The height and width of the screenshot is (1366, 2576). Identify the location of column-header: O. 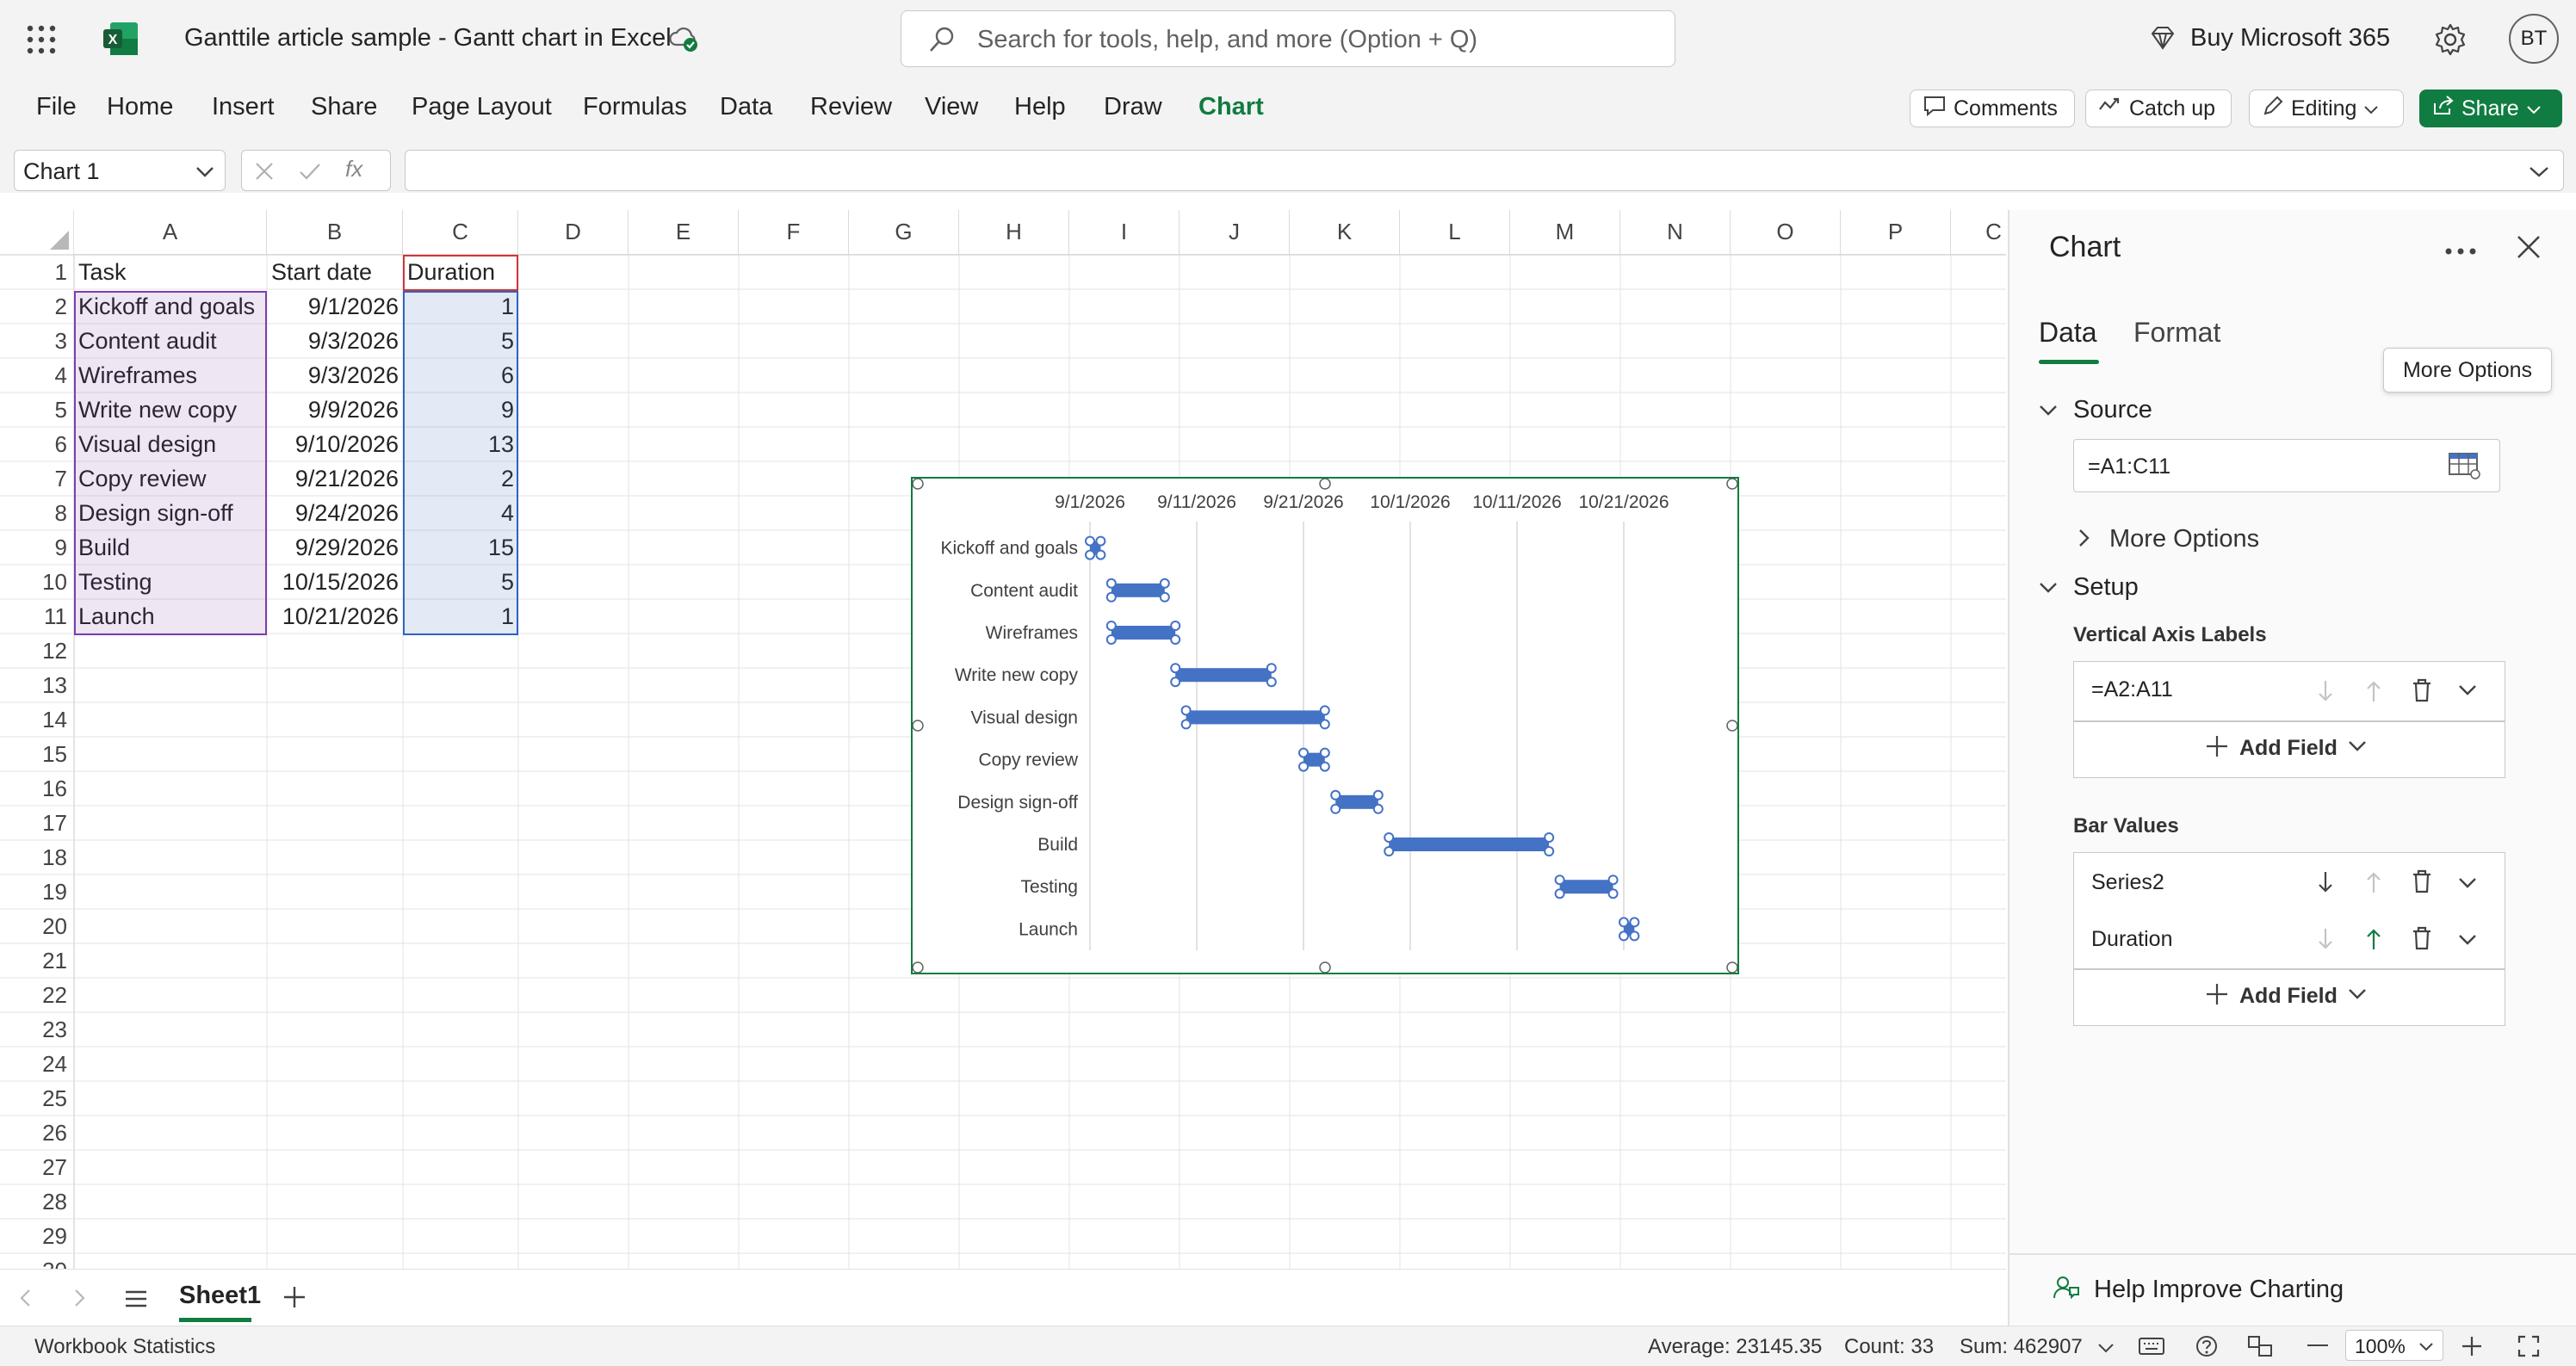
(1786, 232).